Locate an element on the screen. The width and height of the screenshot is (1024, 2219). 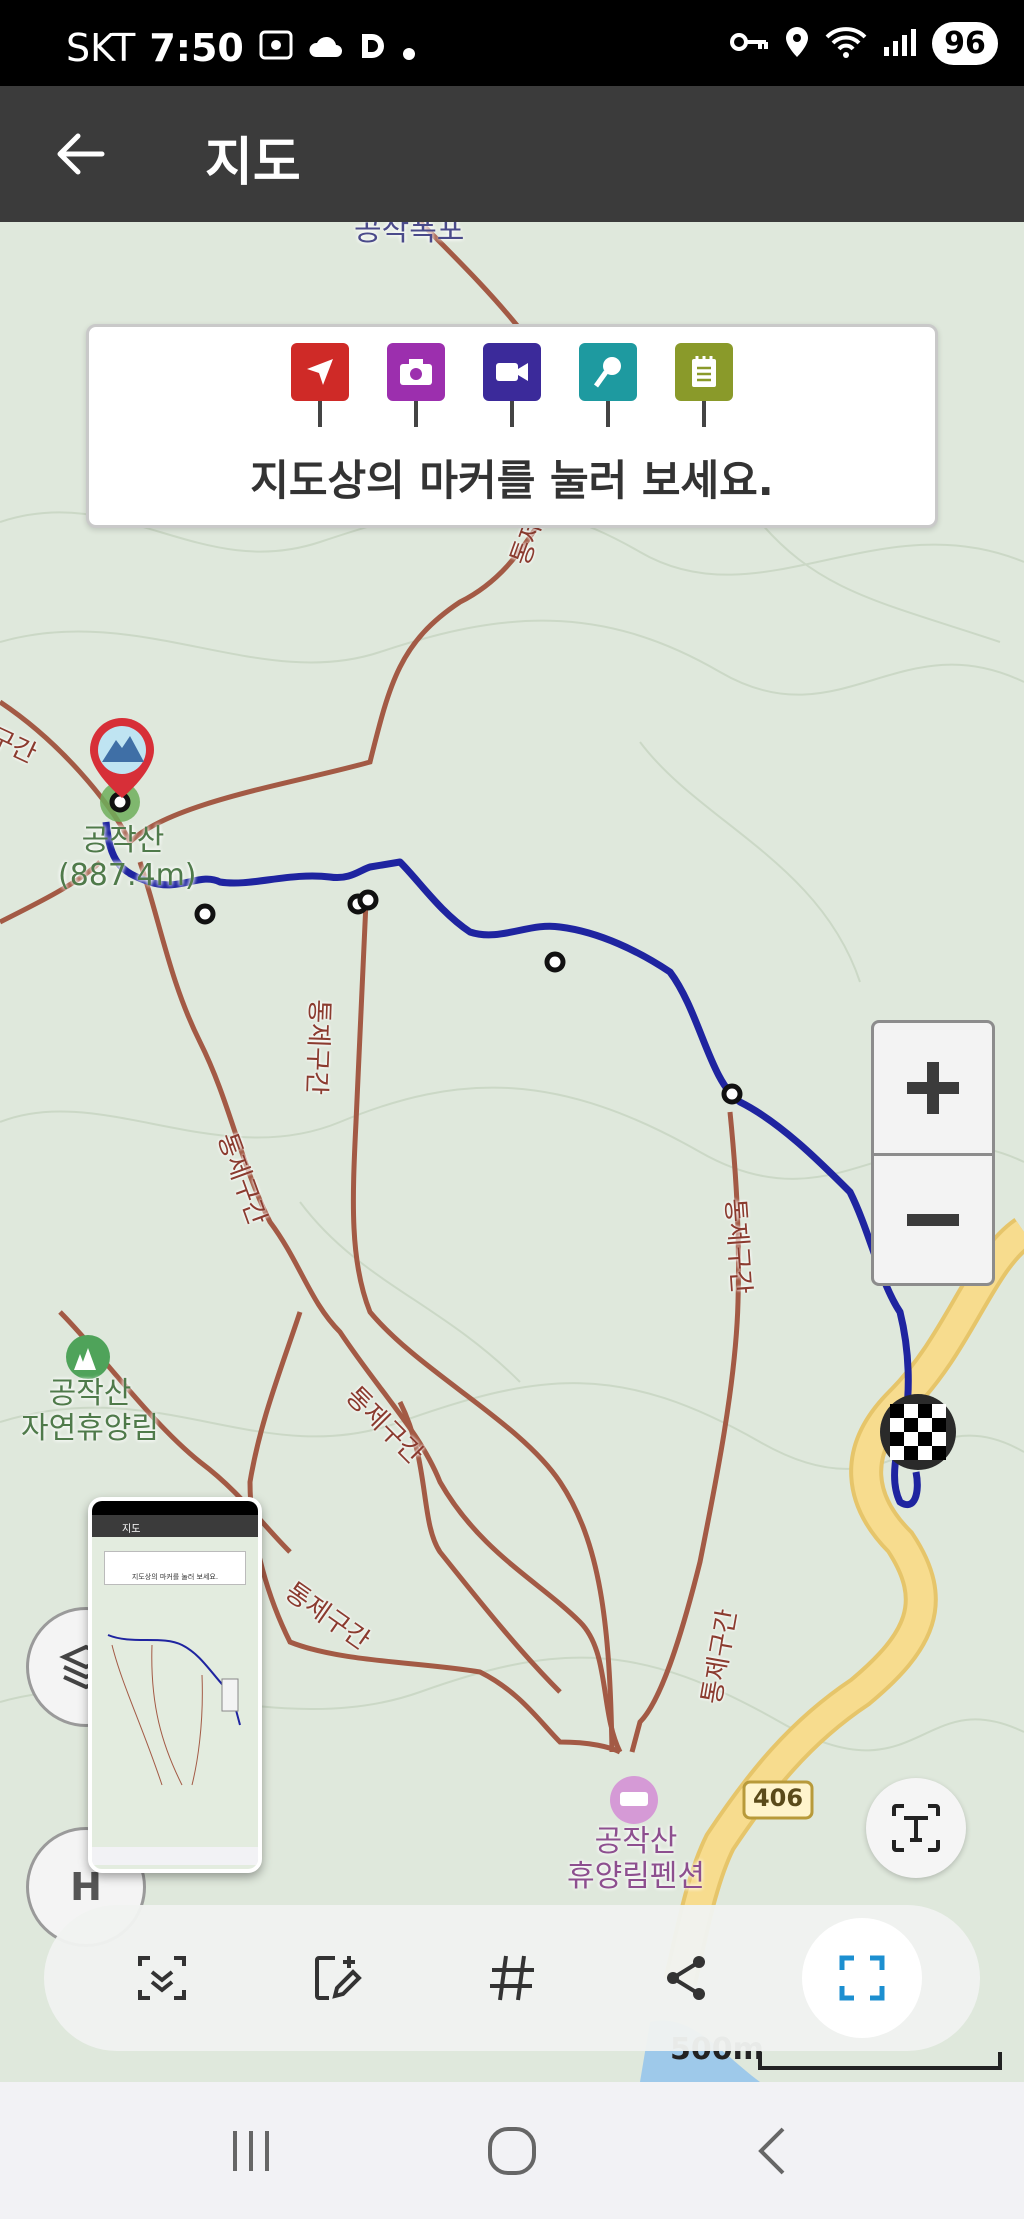
thumb-status-bar is located at coordinates (175, 1508).